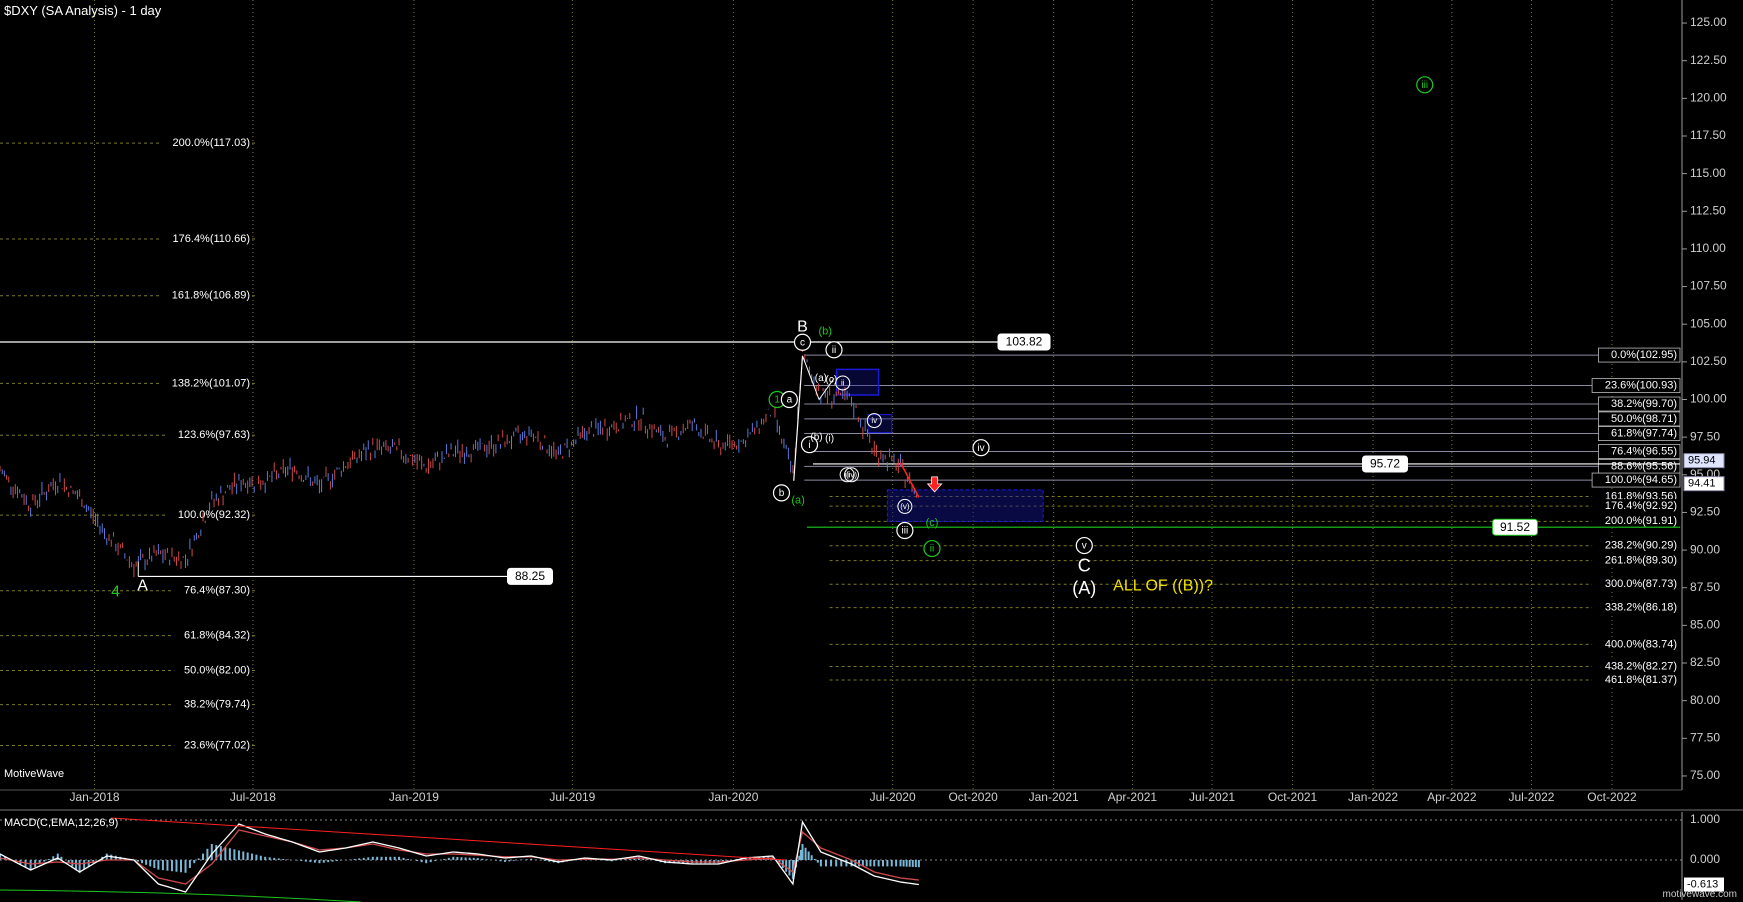 The width and height of the screenshot is (1743, 902). Describe the element at coordinates (973, 797) in the screenshot. I see `time-axis-label: Oct-2020` at that location.